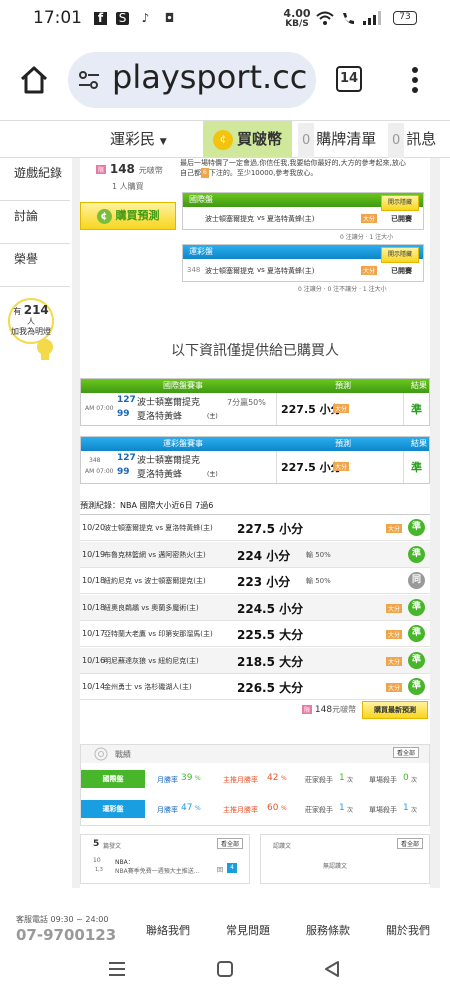 The width and height of the screenshot is (450, 1000). I want to click on sidebar-item-game-record: 遊戲紀錄, so click(35, 179).